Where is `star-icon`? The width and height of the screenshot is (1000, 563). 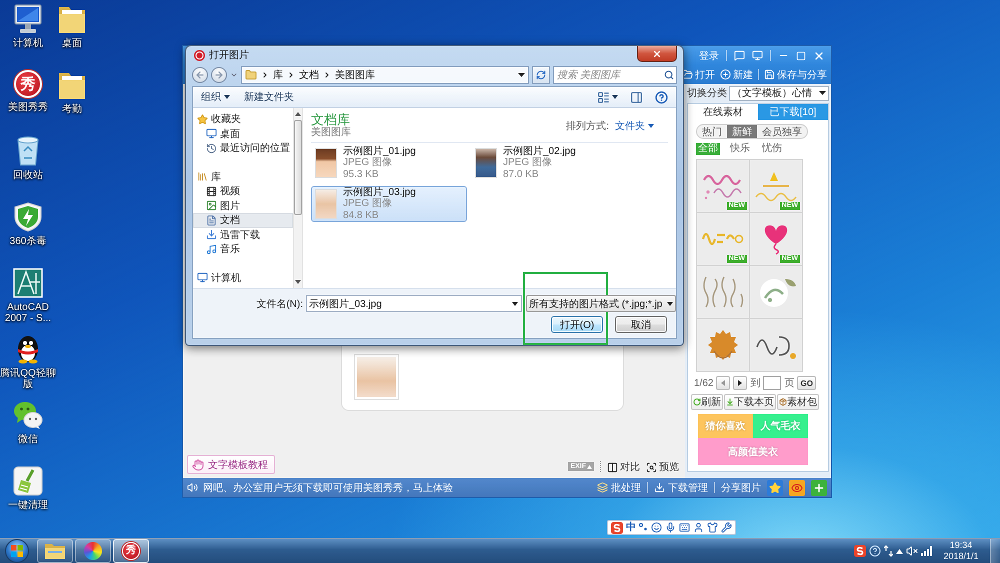 star-icon is located at coordinates (775, 488).